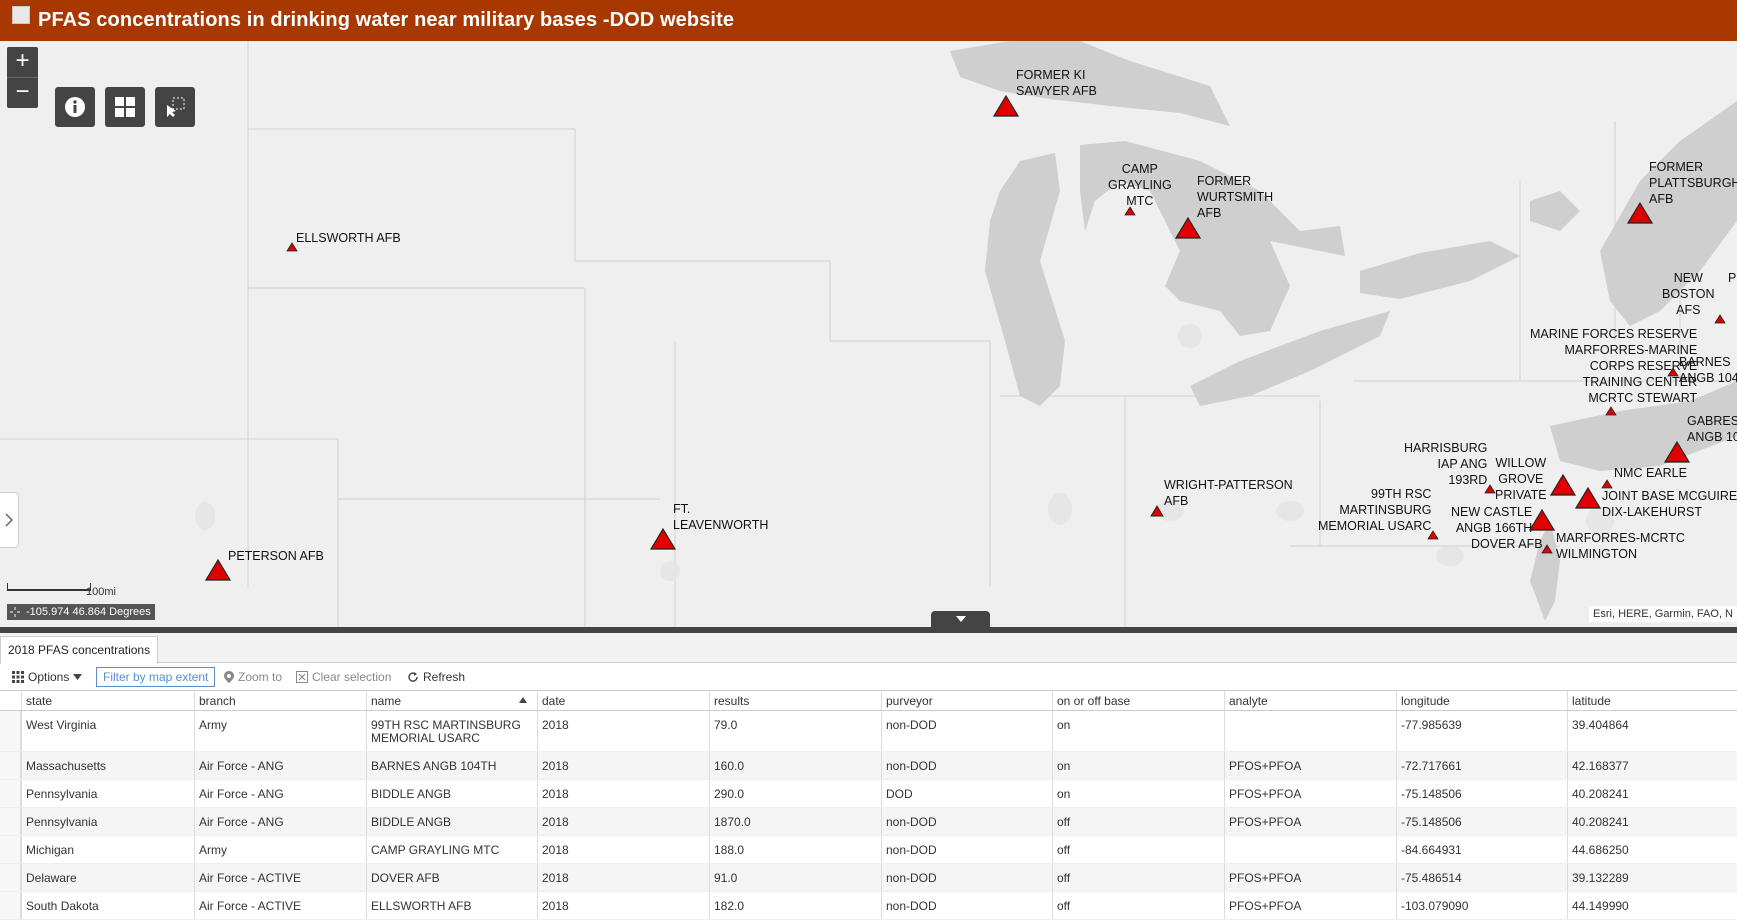 The image size is (1737, 920). I want to click on column-header-date: date, so click(623, 700).